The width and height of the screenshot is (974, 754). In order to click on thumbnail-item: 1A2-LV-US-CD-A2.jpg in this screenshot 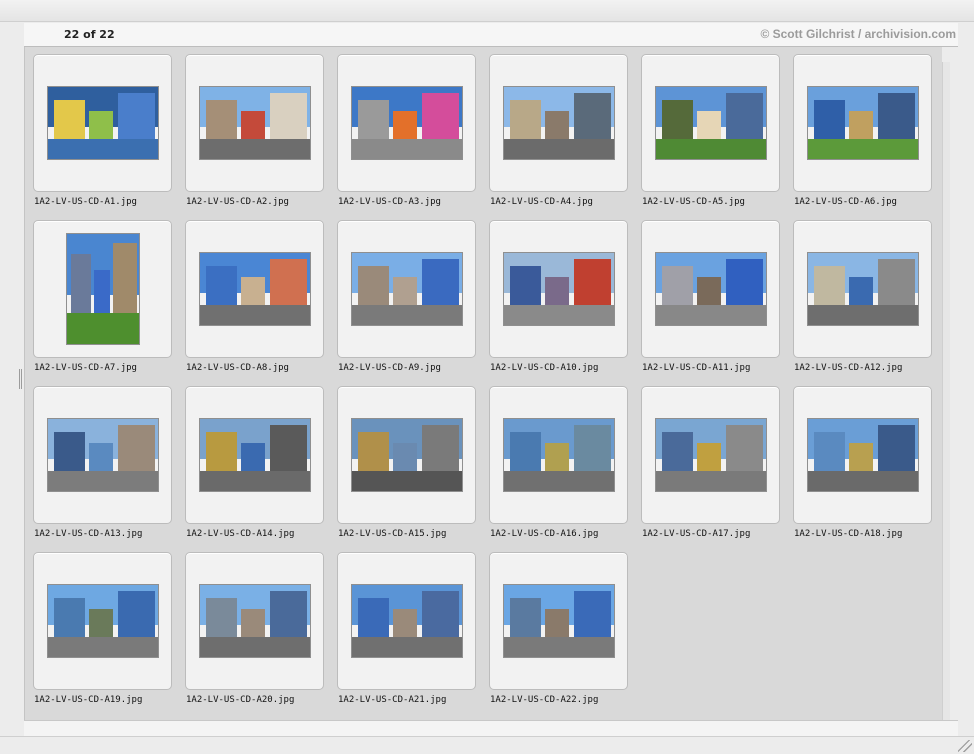, I will do `click(250, 130)`.